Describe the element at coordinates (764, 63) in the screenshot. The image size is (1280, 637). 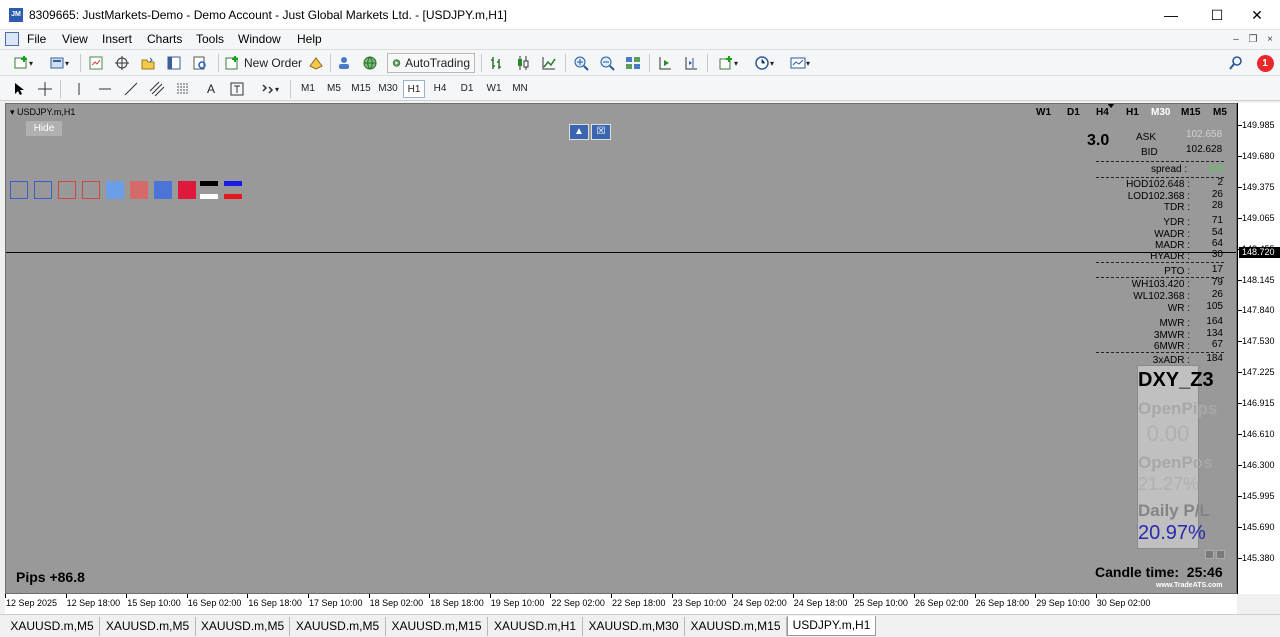
I see `periods-button: ▾` at that location.